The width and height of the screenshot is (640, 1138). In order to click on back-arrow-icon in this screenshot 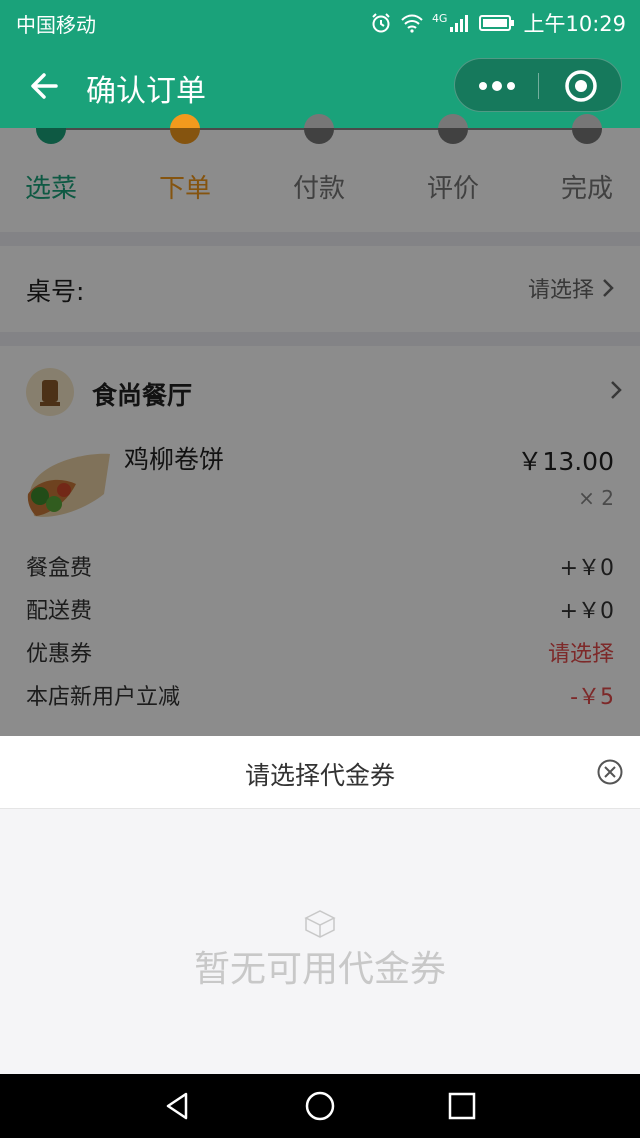, I will do `click(44, 86)`.